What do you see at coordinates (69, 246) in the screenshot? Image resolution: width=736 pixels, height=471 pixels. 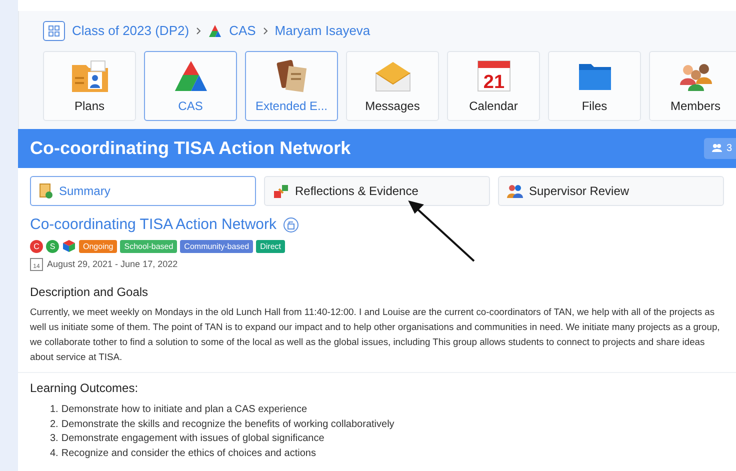 I see `cube-icon` at bounding box center [69, 246].